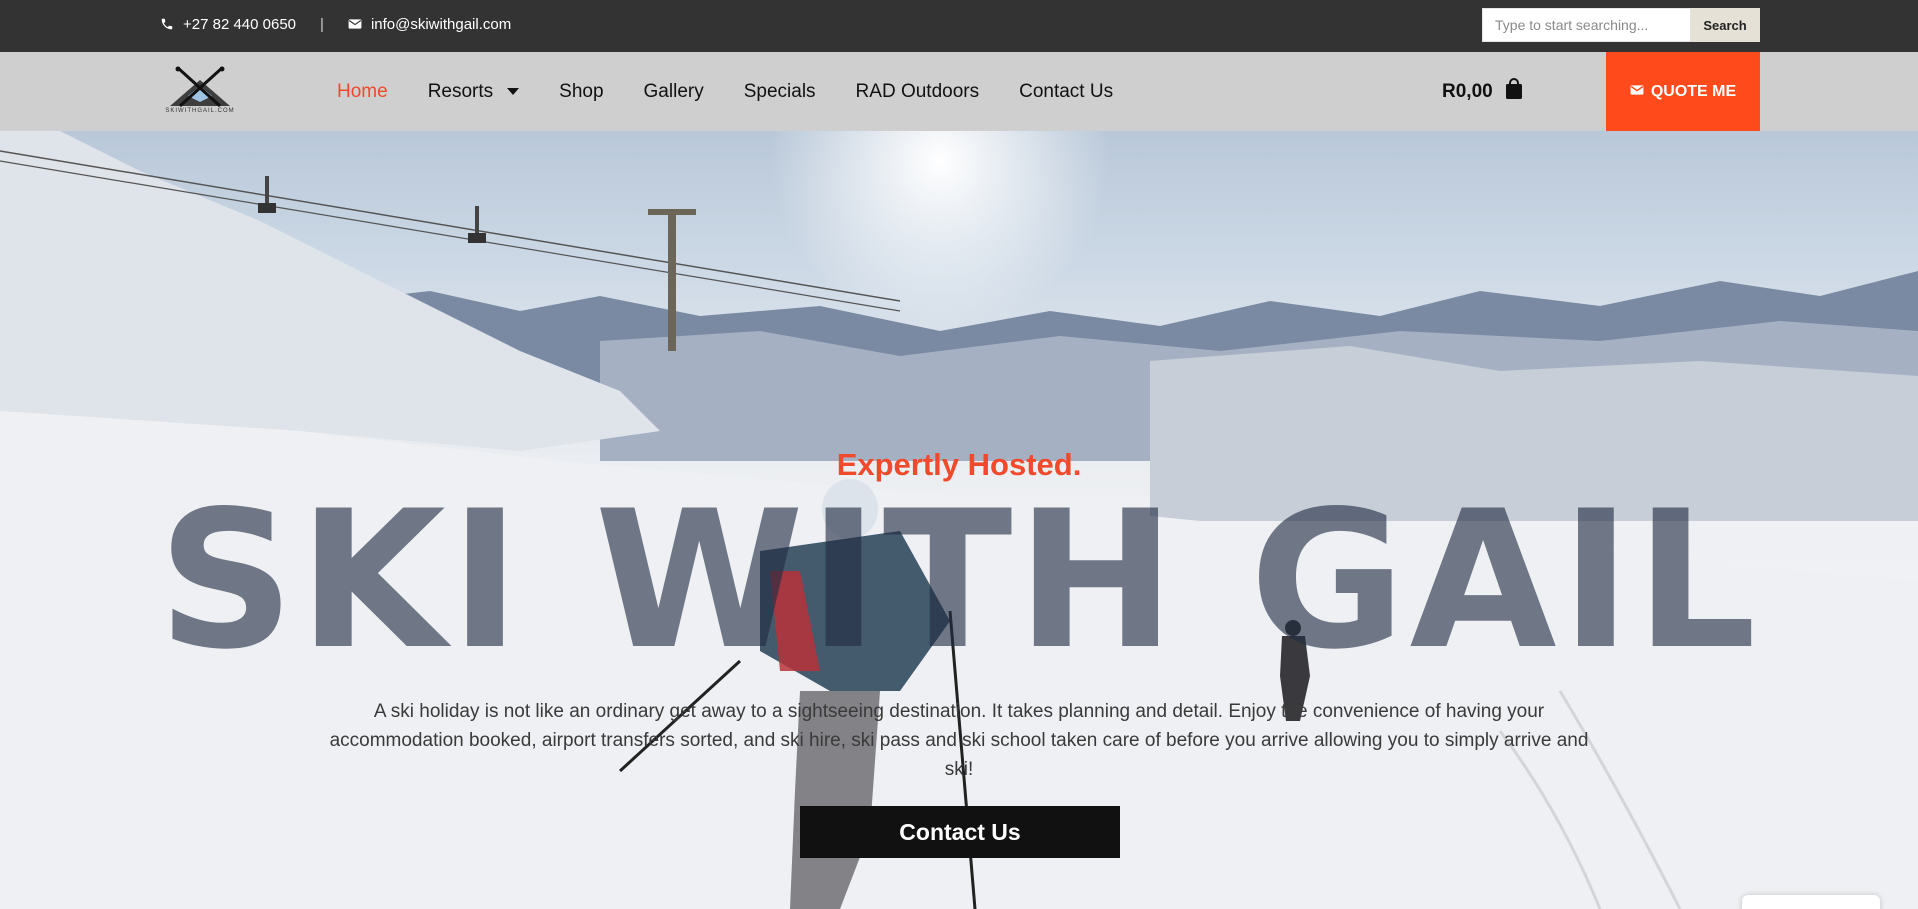  I want to click on nav-item-home: Home, so click(362, 92).